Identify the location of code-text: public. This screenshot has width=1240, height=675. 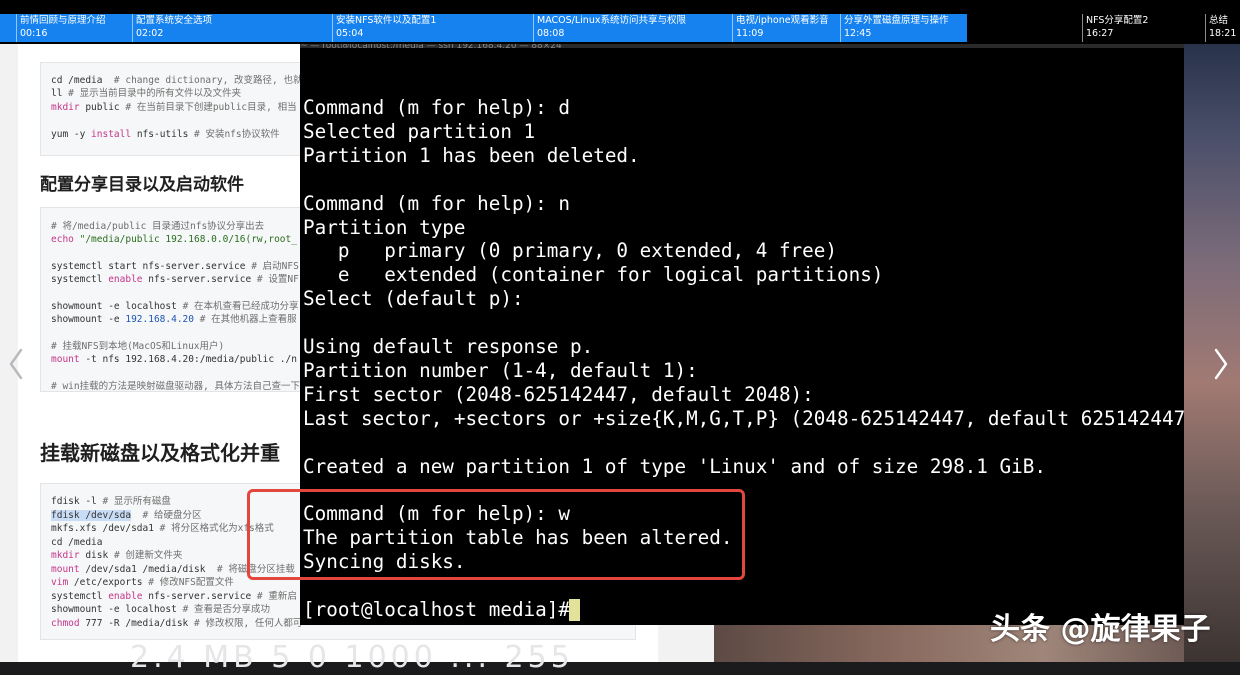
(99, 107).